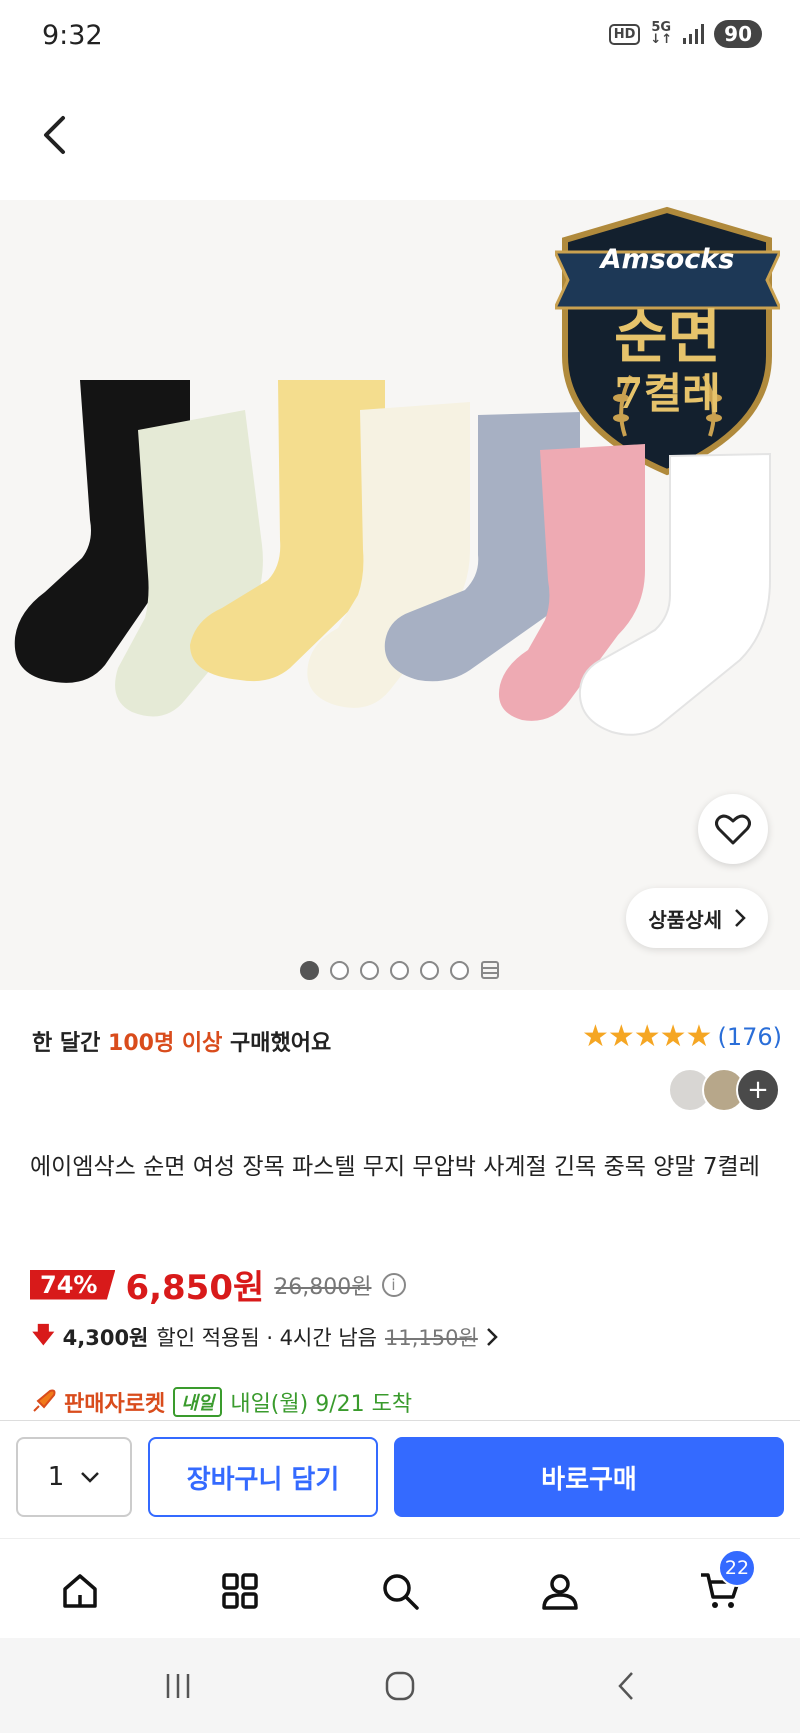 The width and height of the screenshot is (800, 1733). I want to click on sales-summary: 한 달간 100명 이상 구매했어요, so click(181, 1041).